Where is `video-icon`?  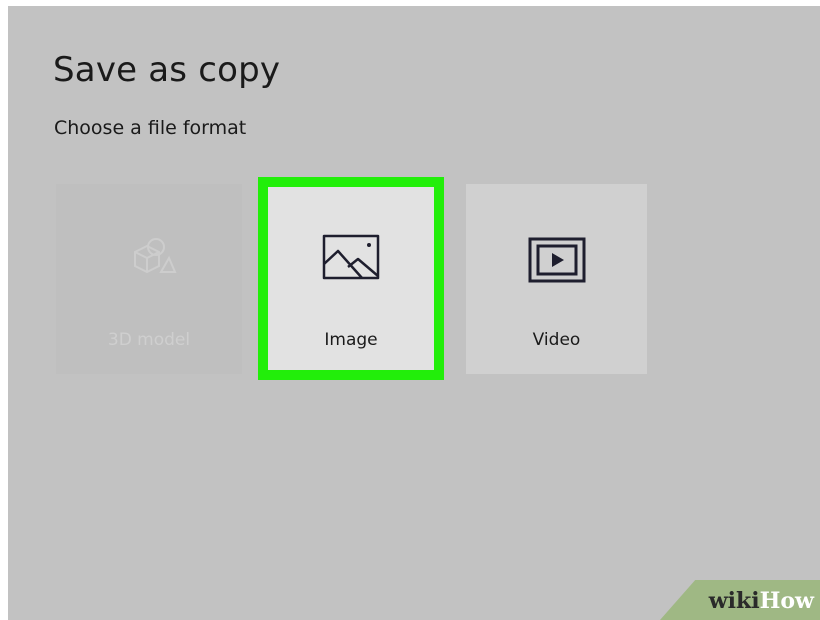 video-icon is located at coordinates (557, 262).